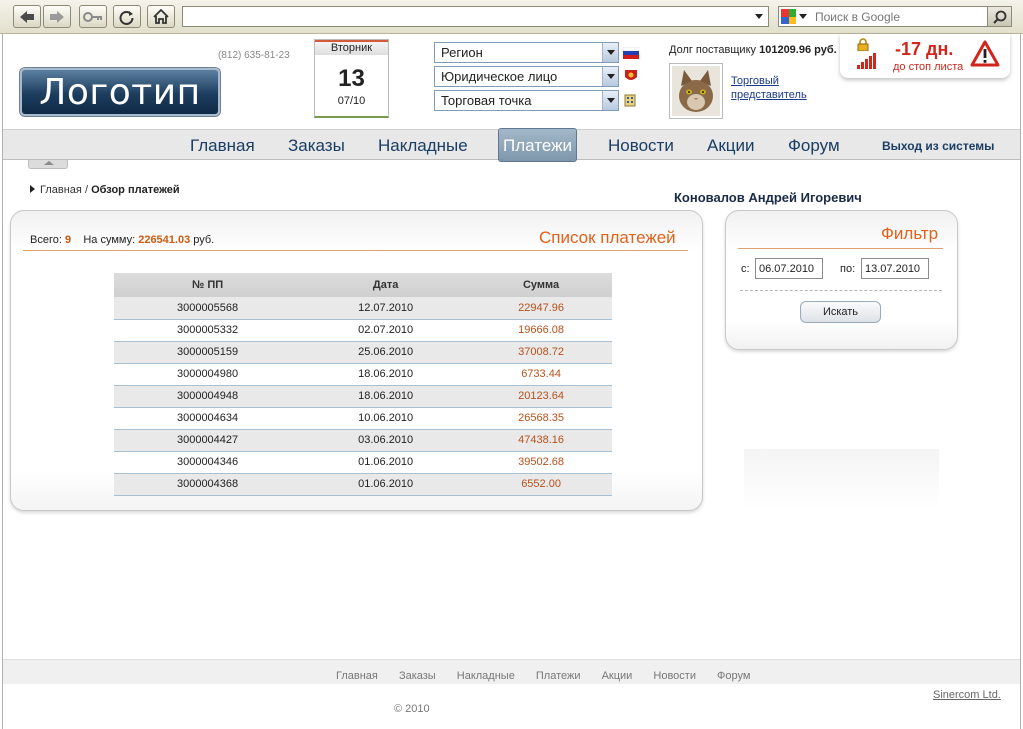 Image resolution: width=1023 pixels, height=729 pixels. I want to click on developer-credit-link: Sinercom Ltd., so click(967, 695).